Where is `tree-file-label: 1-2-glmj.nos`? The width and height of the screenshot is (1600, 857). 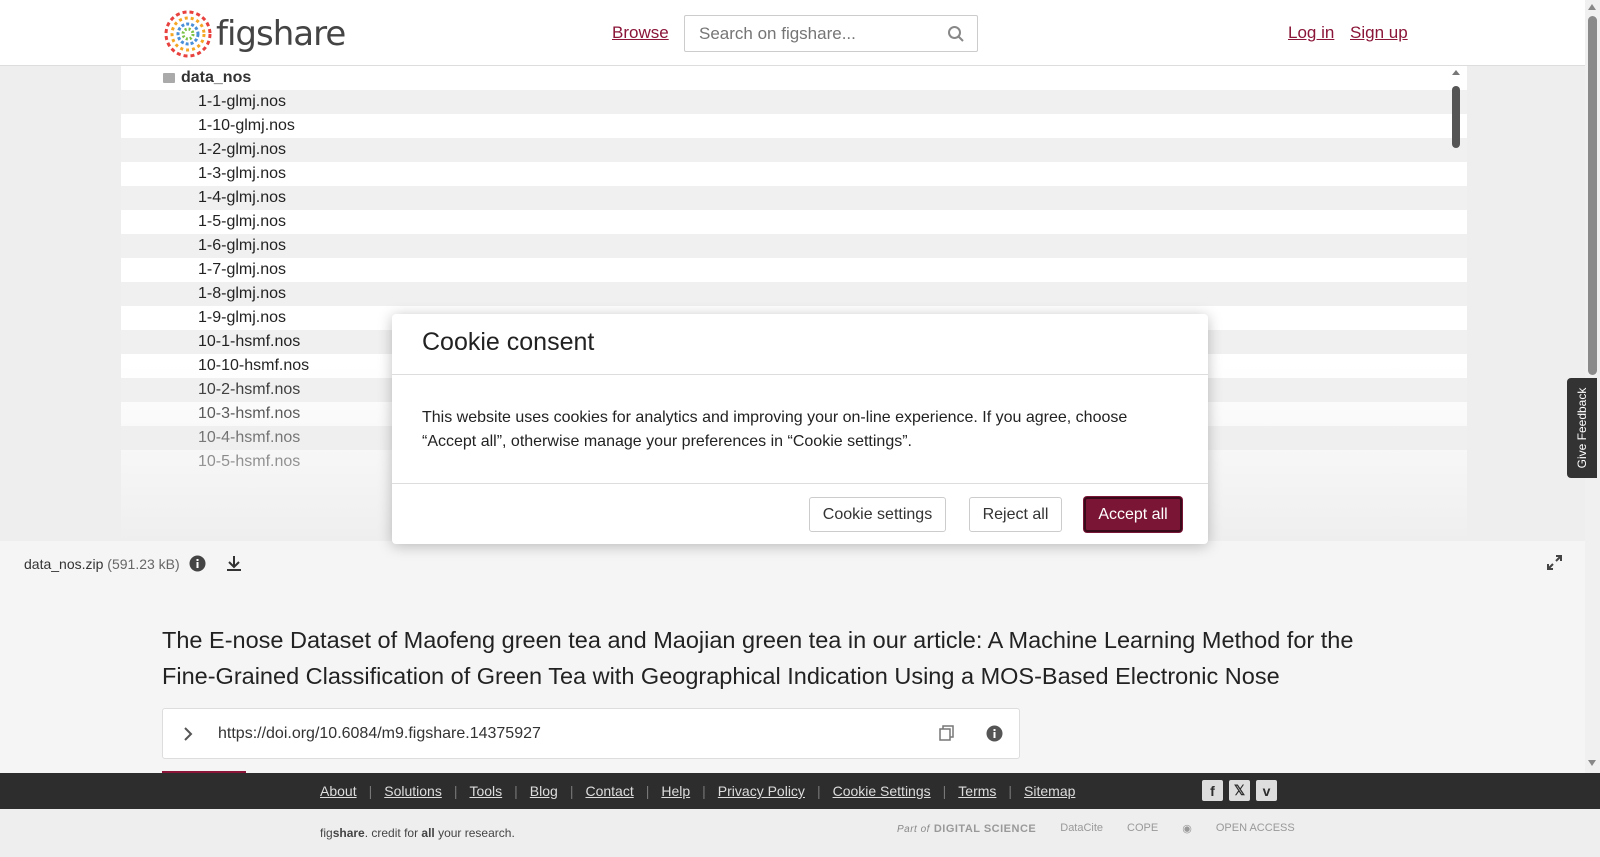 tree-file-label: 1-2-glmj.nos is located at coordinates (242, 149).